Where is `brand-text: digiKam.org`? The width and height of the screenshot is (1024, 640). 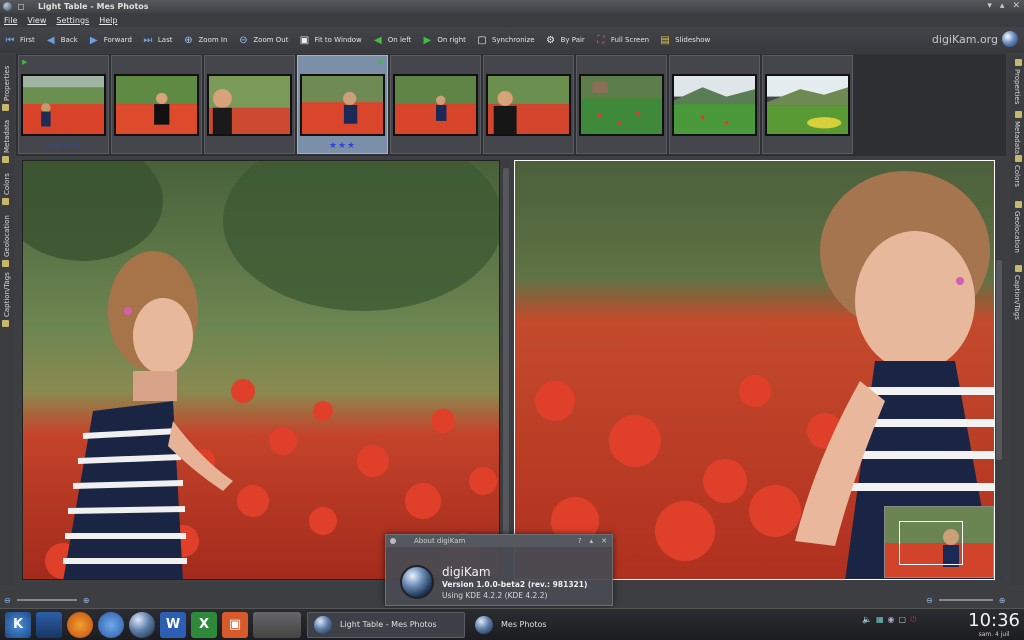 brand-text: digiKam.org is located at coordinates (964, 39).